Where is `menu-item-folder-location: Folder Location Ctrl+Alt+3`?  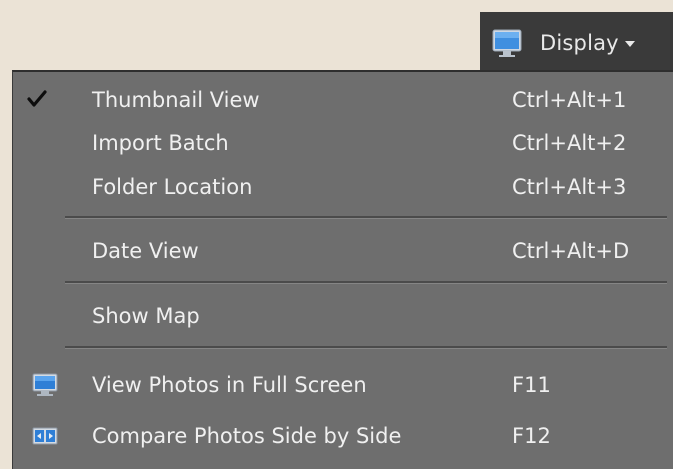
menu-item-folder-location: Folder Location Ctrl+Alt+3 is located at coordinates (343, 187).